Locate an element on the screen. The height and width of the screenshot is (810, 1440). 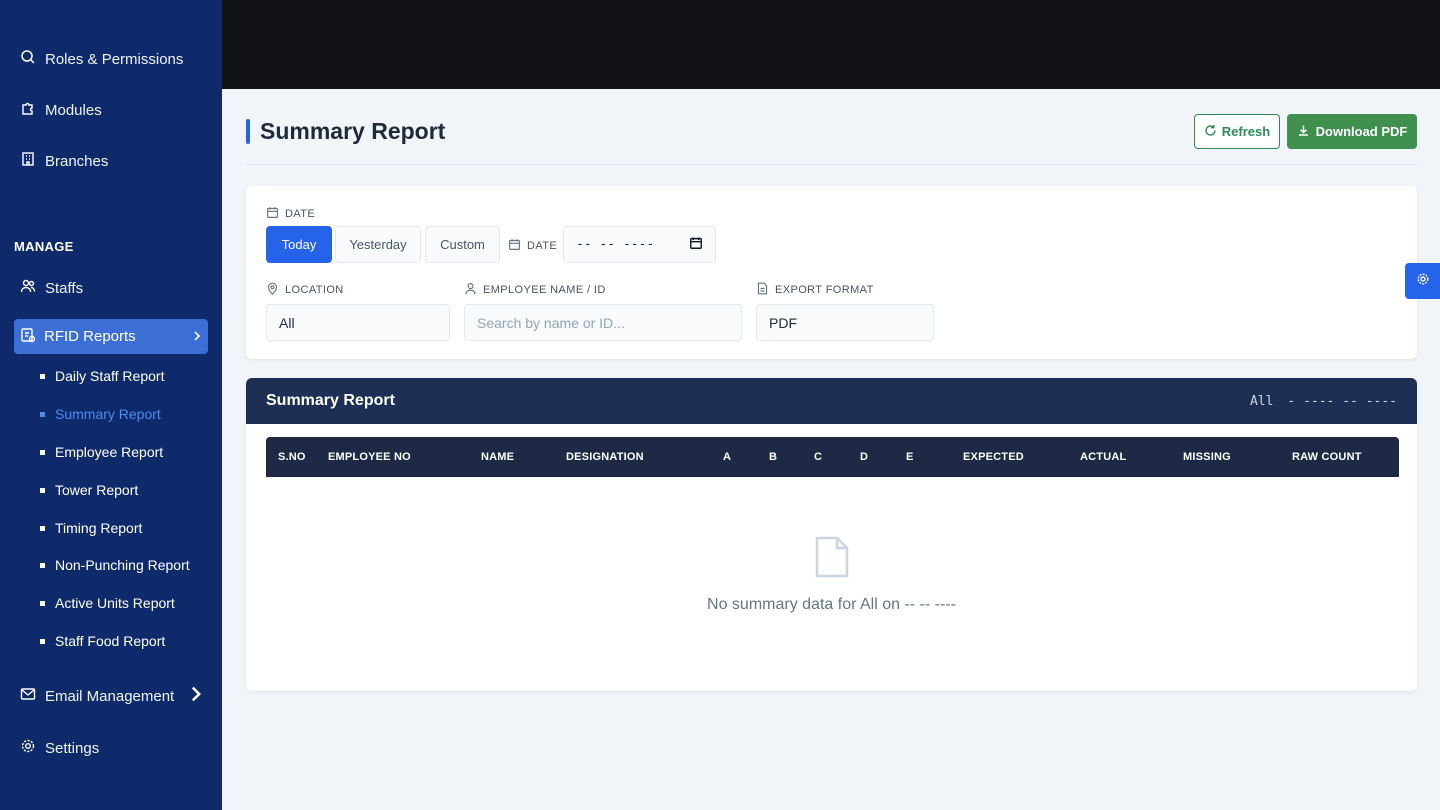
sidebar-item-roles-permissions: Roles & Permissions is located at coordinates (101, 59).